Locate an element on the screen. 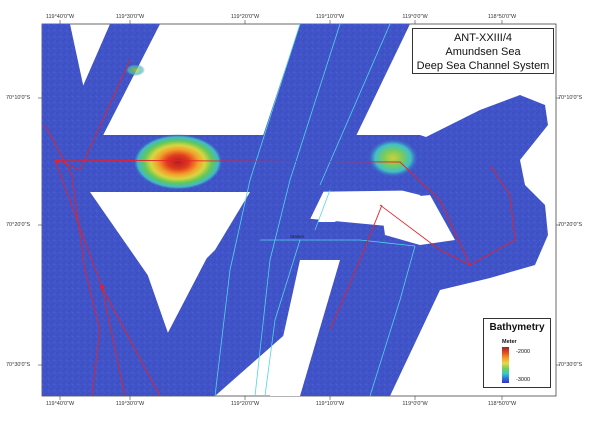 This screenshot has height=430, width=600. tick-label-right-2: 70°20'0"S is located at coordinates (570, 225).